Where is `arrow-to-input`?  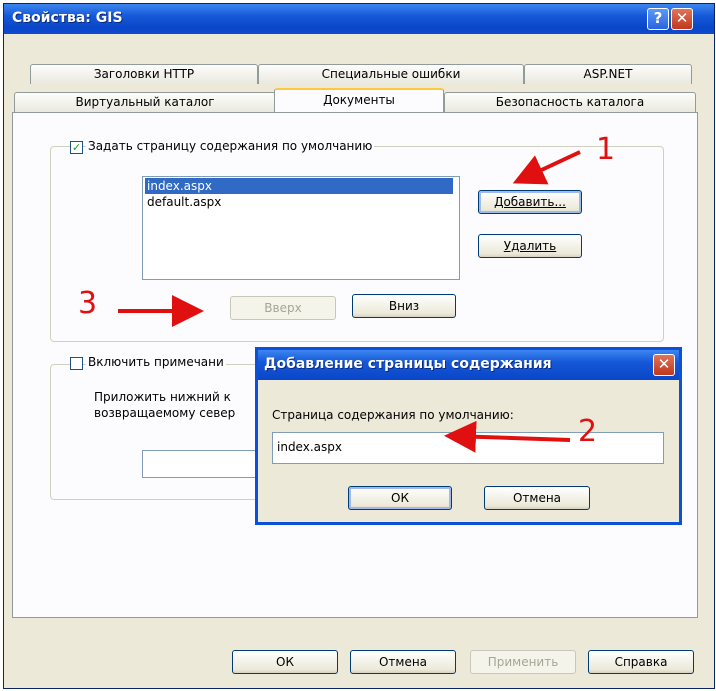 arrow-to-input is located at coordinates (507, 436).